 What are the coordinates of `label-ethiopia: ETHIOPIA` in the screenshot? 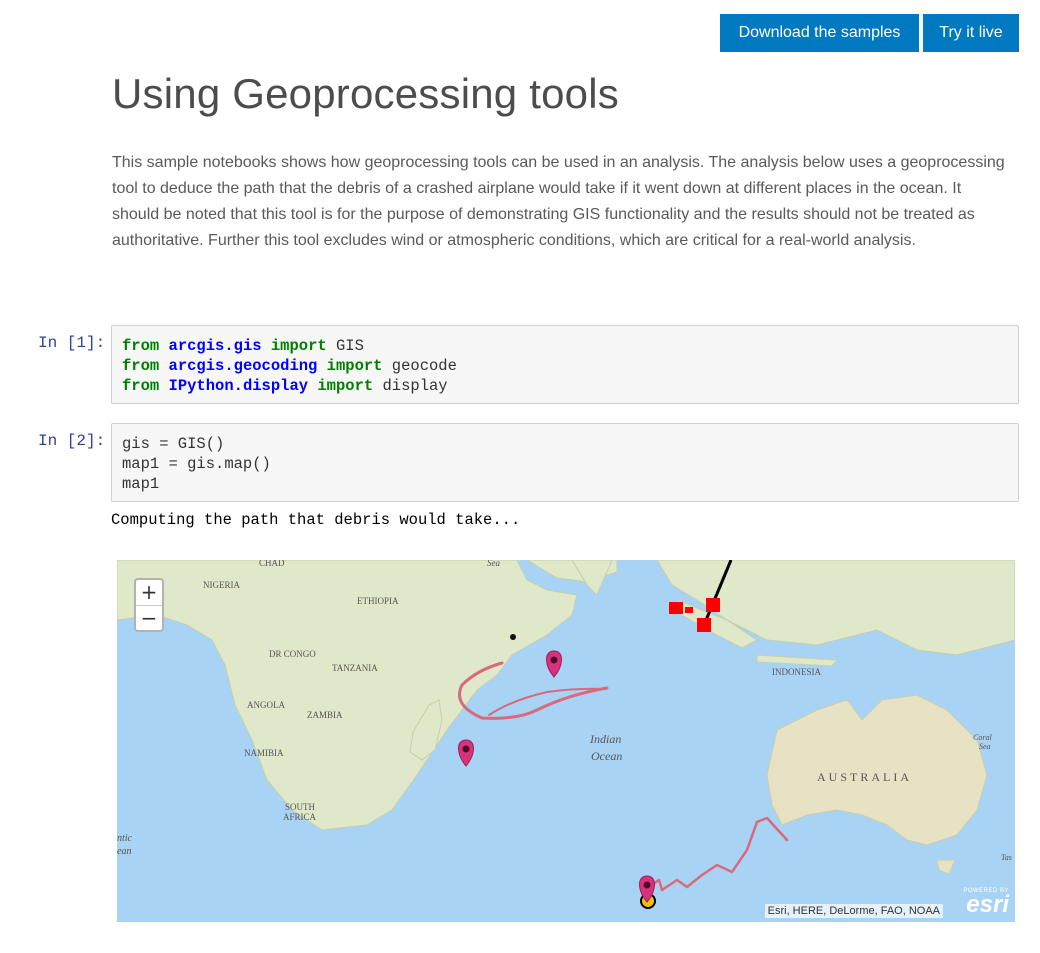 It's located at (378, 601).